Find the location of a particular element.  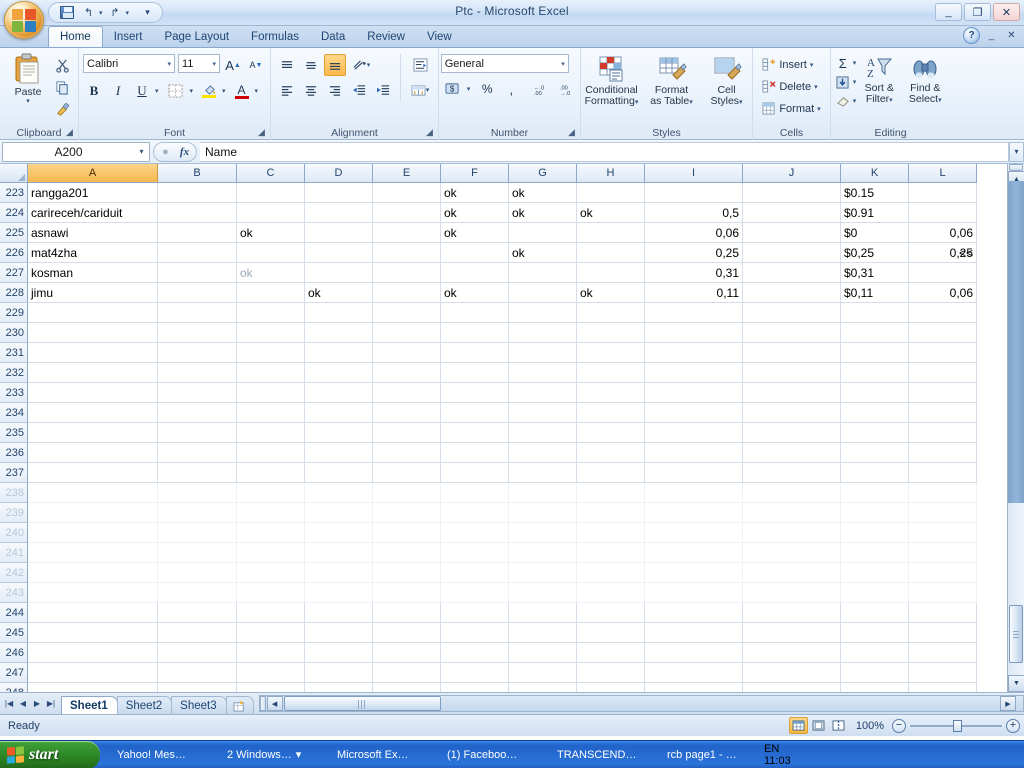

cell-B243 is located at coordinates (197, 593).